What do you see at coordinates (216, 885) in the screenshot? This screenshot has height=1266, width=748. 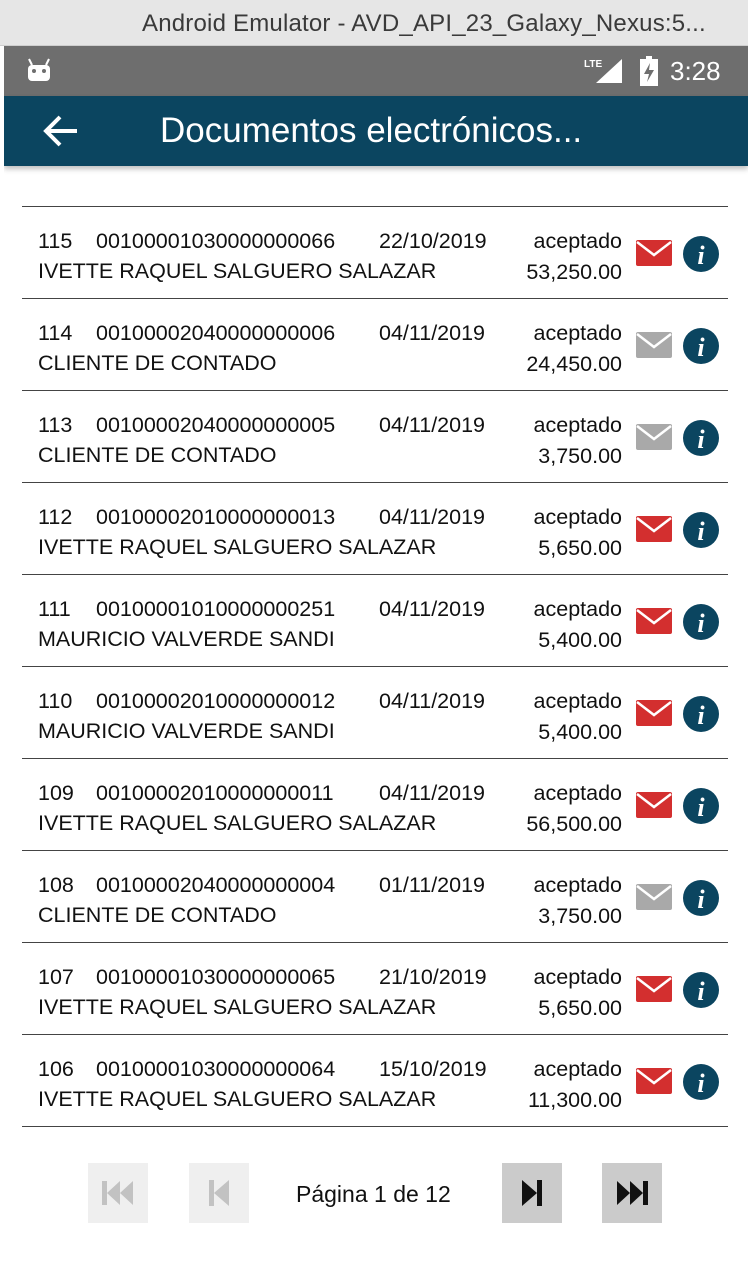 I see `document-key: 00100002040000000004` at bounding box center [216, 885].